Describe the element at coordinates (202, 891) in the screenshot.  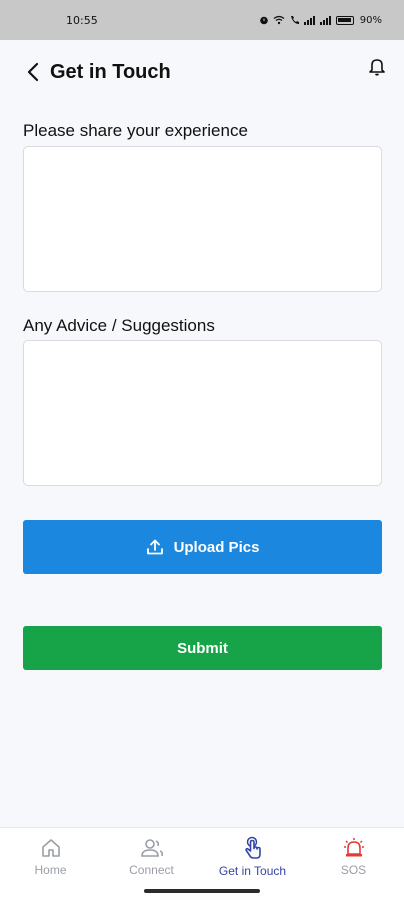
I see `home-indicator` at that location.